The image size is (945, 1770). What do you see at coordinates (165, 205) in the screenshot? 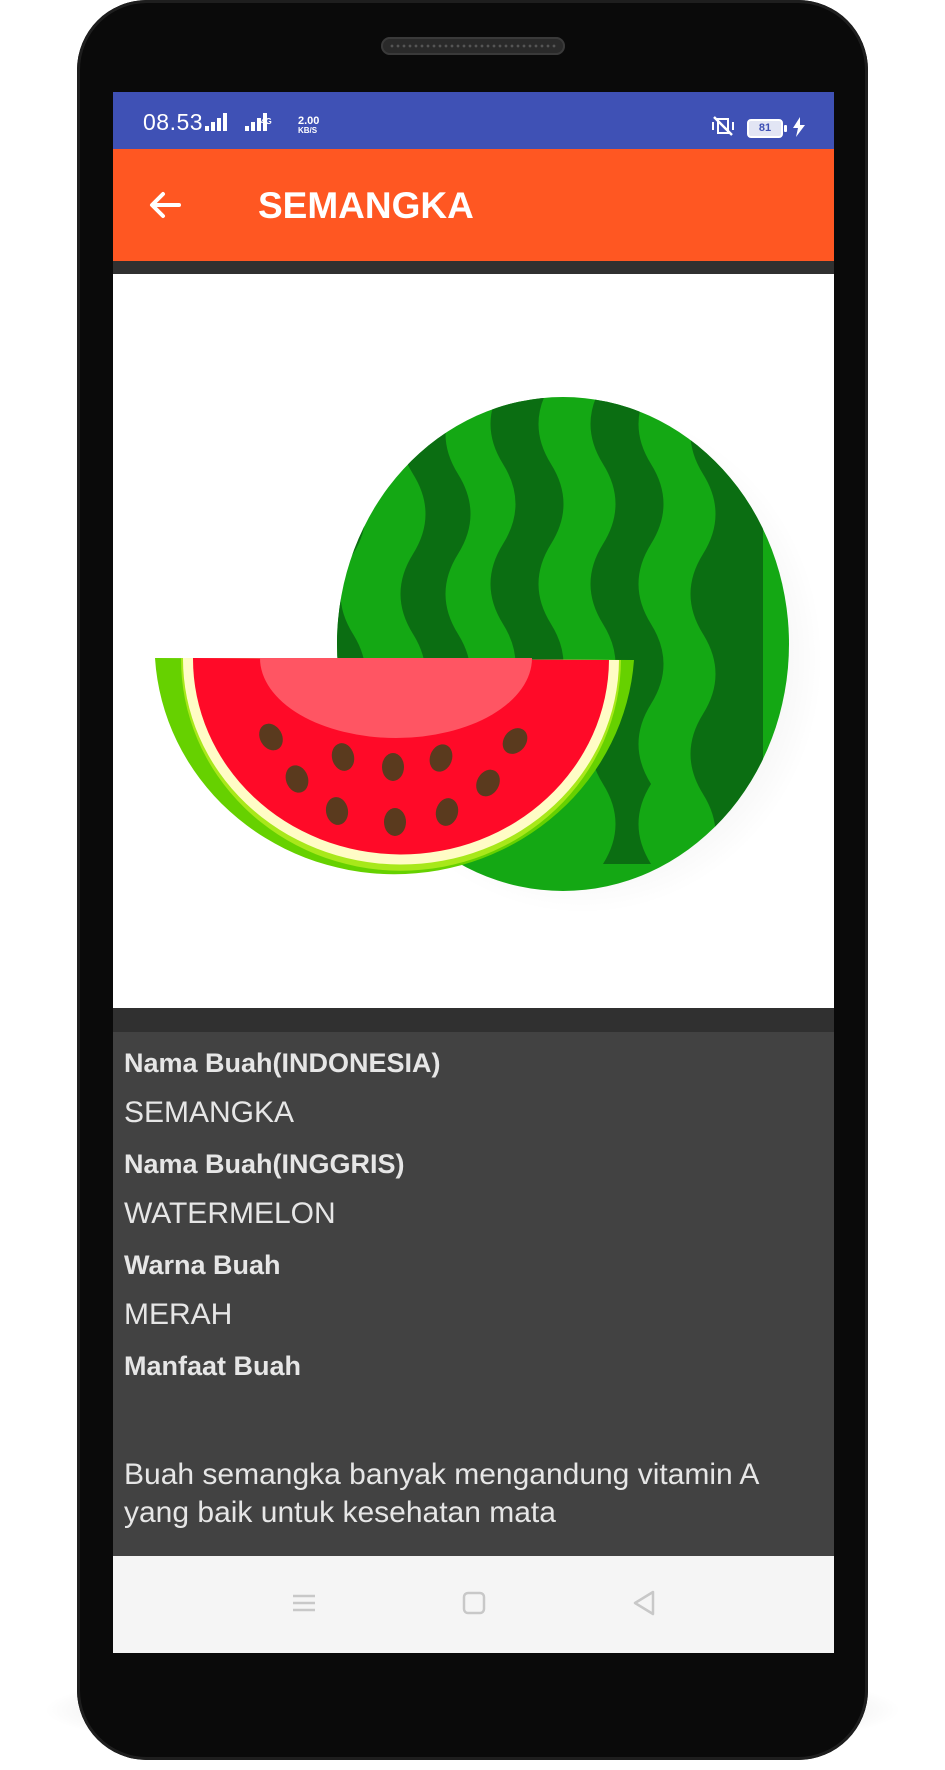
I see `back-arrow-icon` at bounding box center [165, 205].